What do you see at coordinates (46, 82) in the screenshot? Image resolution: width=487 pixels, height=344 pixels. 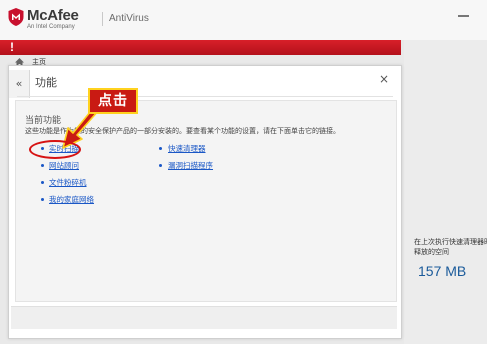 I see `panel-title: 功能` at bounding box center [46, 82].